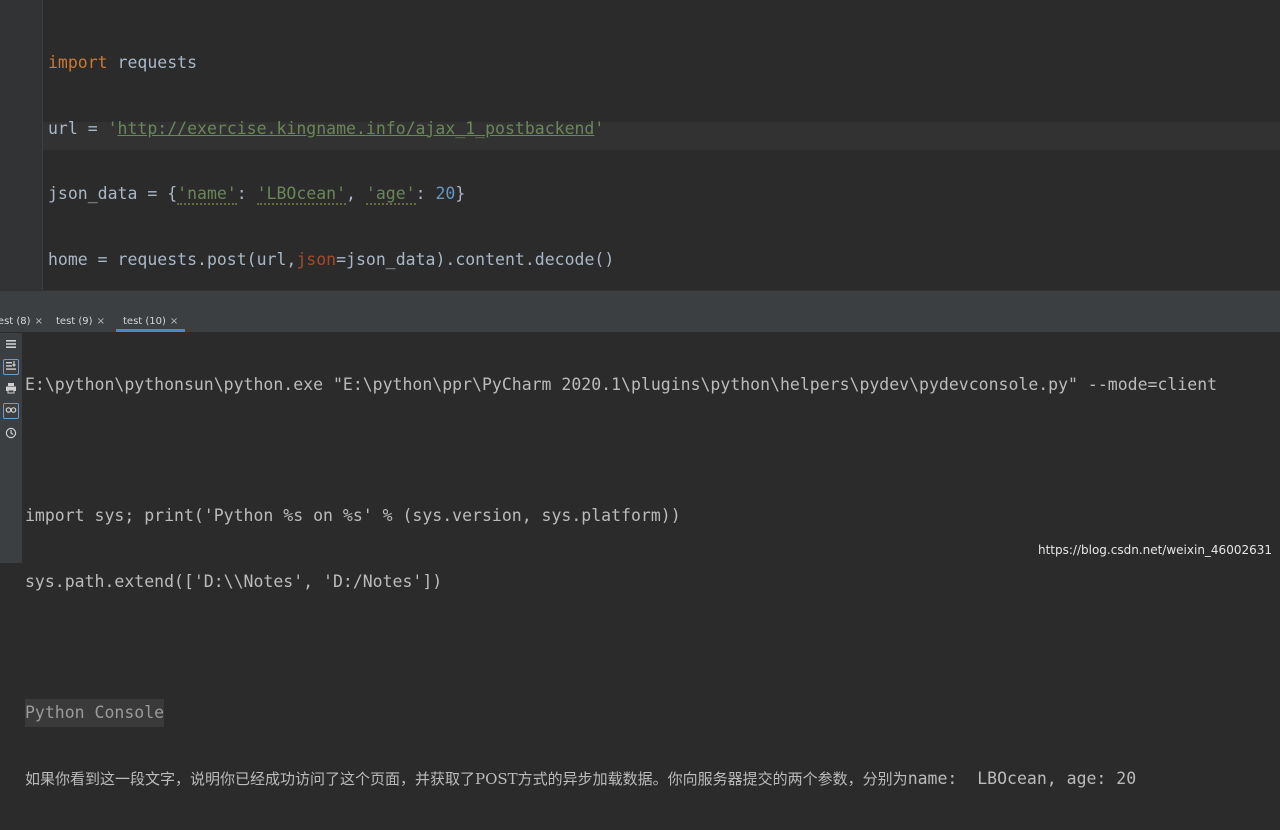 The height and width of the screenshot is (830, 1280). What do you see at coordinates (78, 62) in the screenshot?
I see `keyword-import: import` at bounding box center [78, 62].